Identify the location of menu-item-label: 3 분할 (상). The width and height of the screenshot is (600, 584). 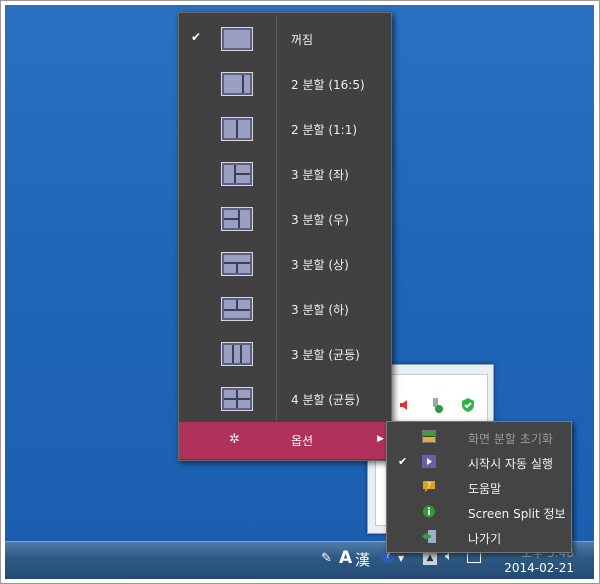
(320, 265).